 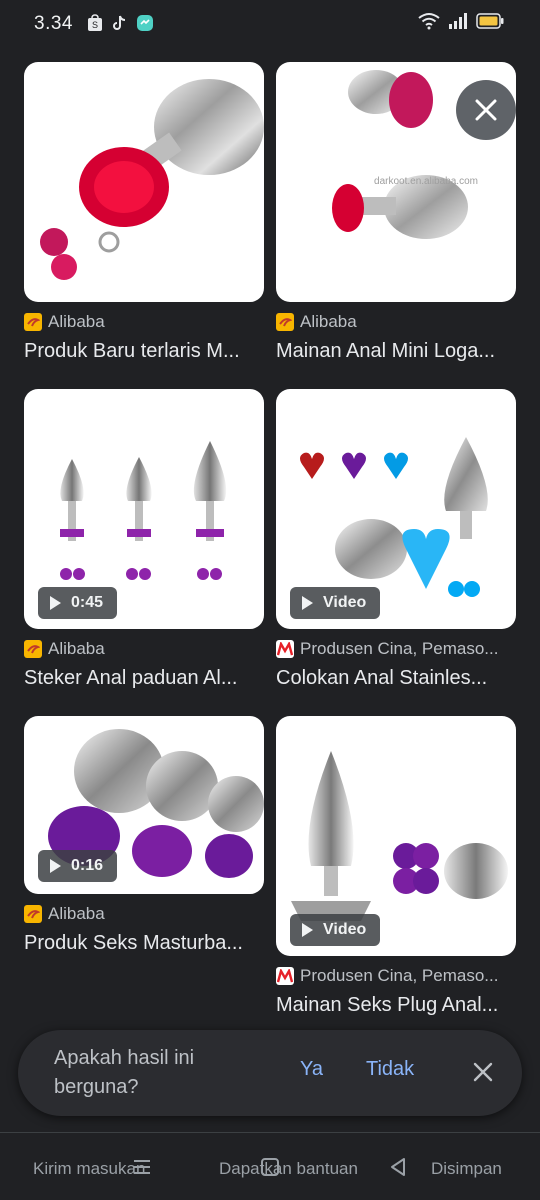 I want to click on battery-icon, so click(x=490, y=21).